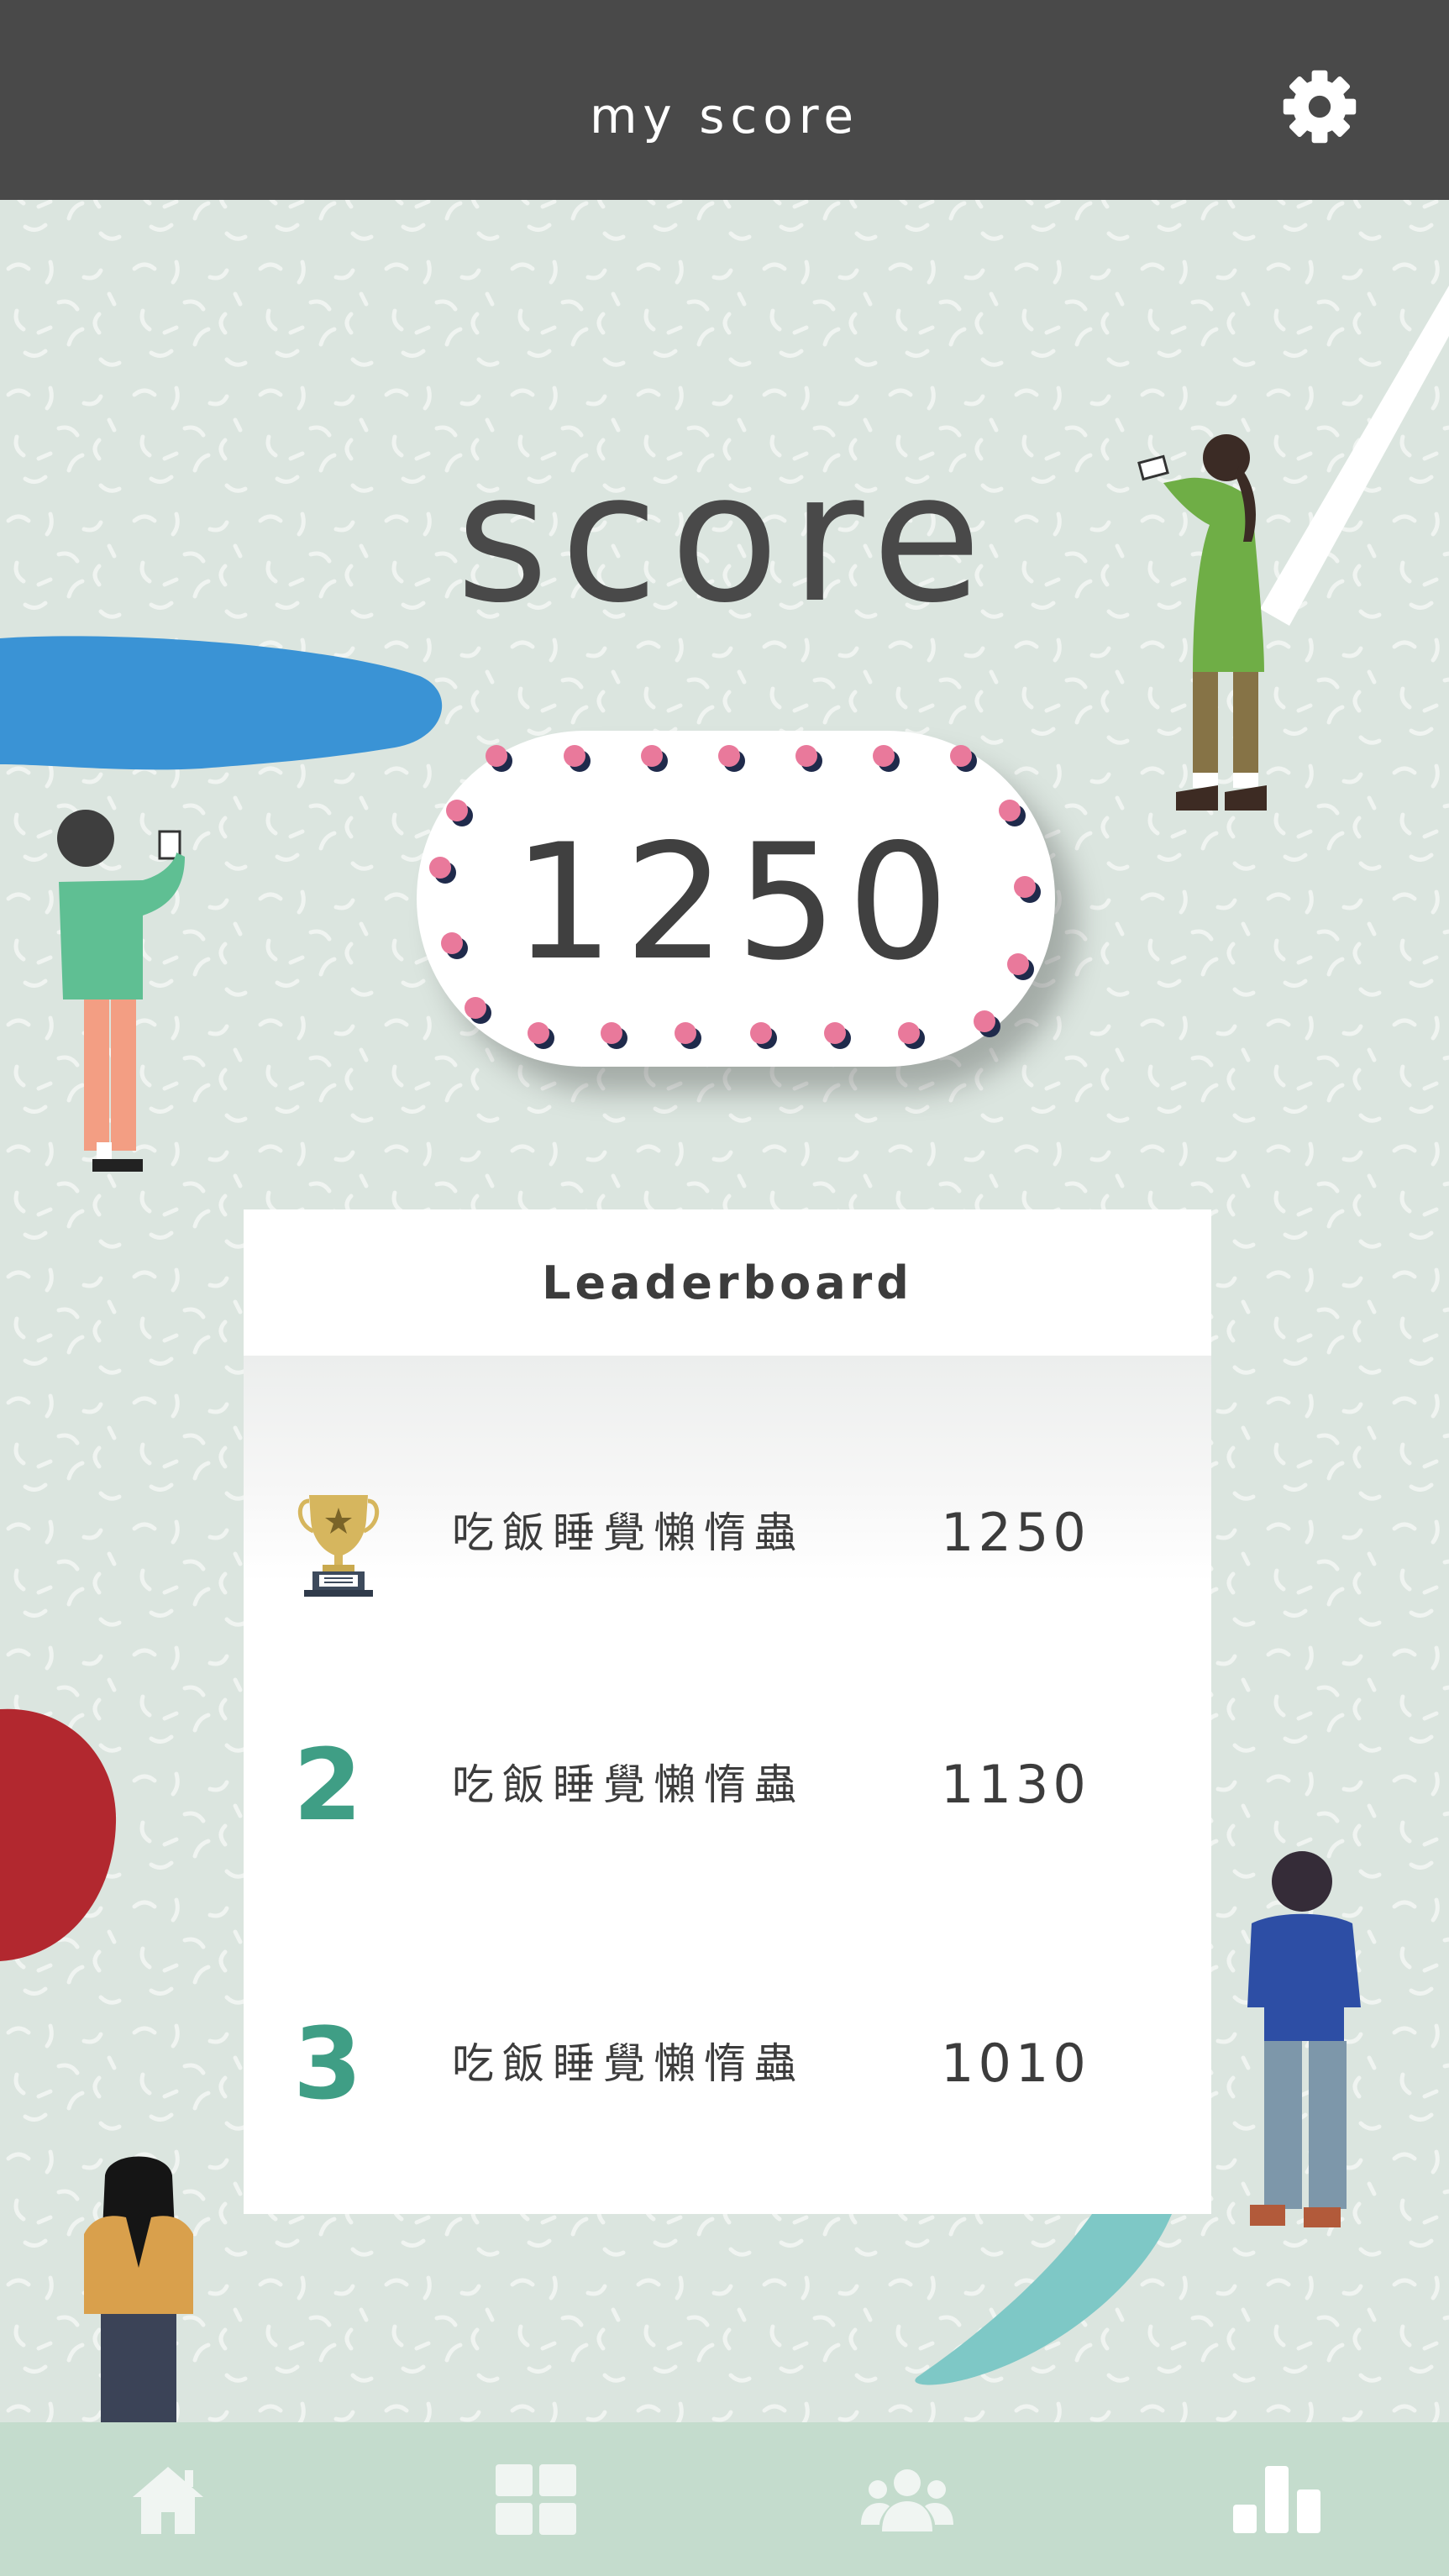  What do you see at coordinates (724, 115) in the screenshot?
I see `page-title: my score` at bounding box center [724, 115].